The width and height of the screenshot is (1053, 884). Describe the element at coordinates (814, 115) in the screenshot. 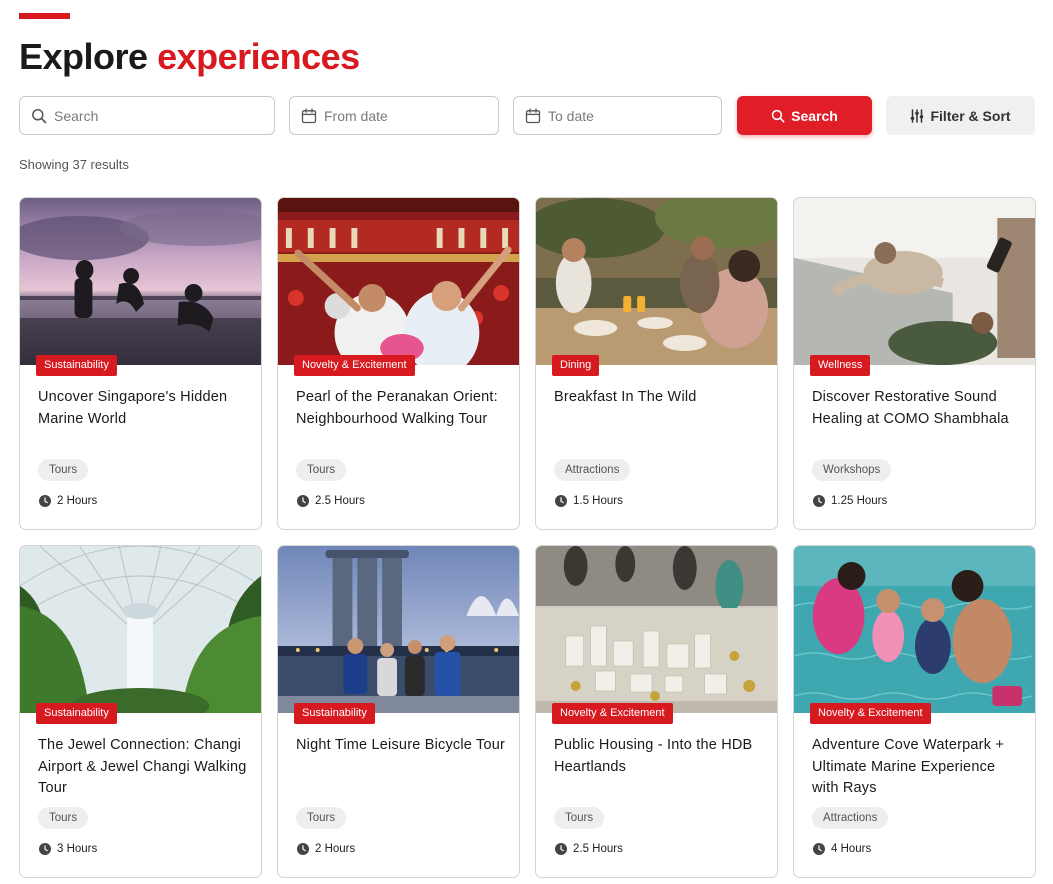

I see `search-button-label: Search` at that location.